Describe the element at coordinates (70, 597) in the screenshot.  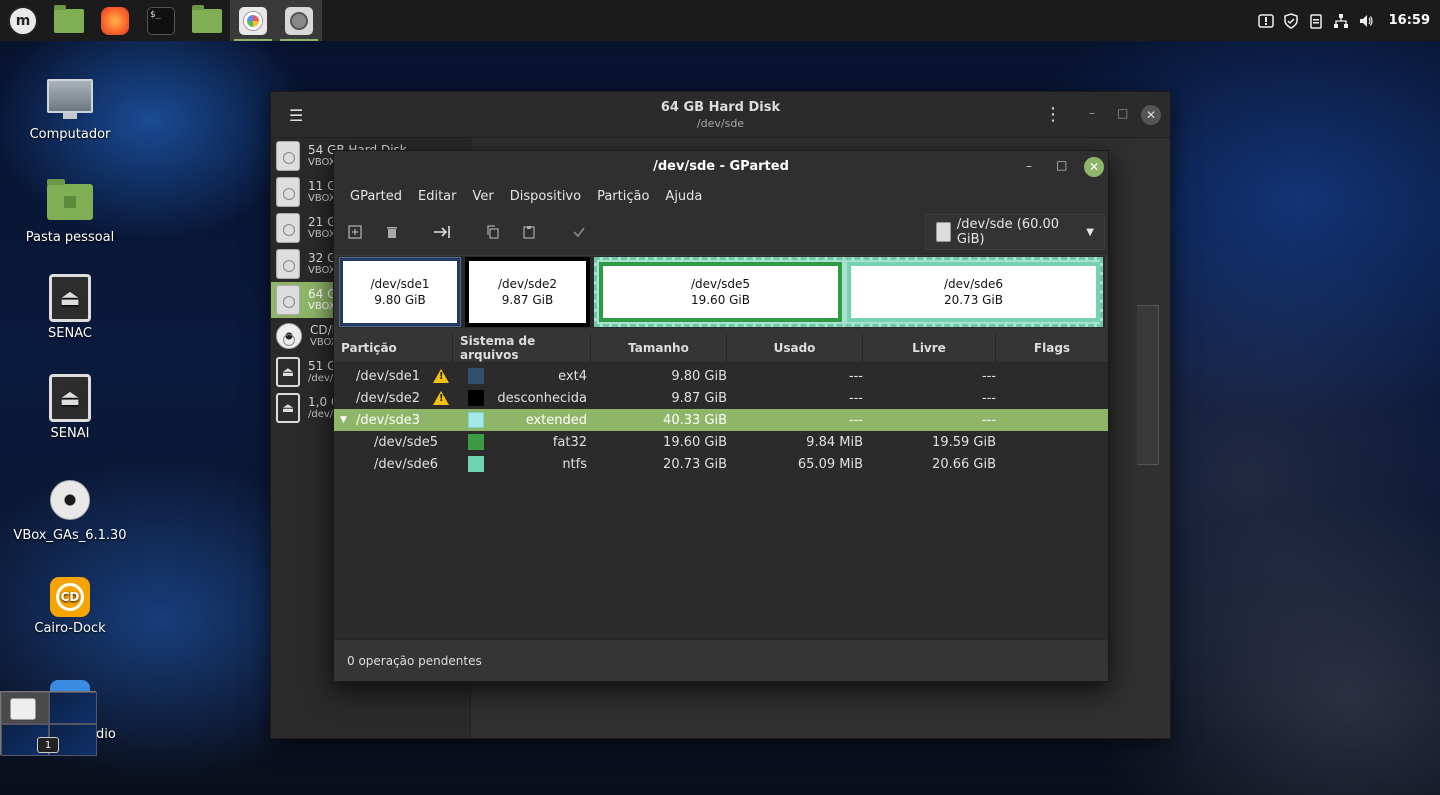
I see `cairo-dock-icon: CD` at that location.